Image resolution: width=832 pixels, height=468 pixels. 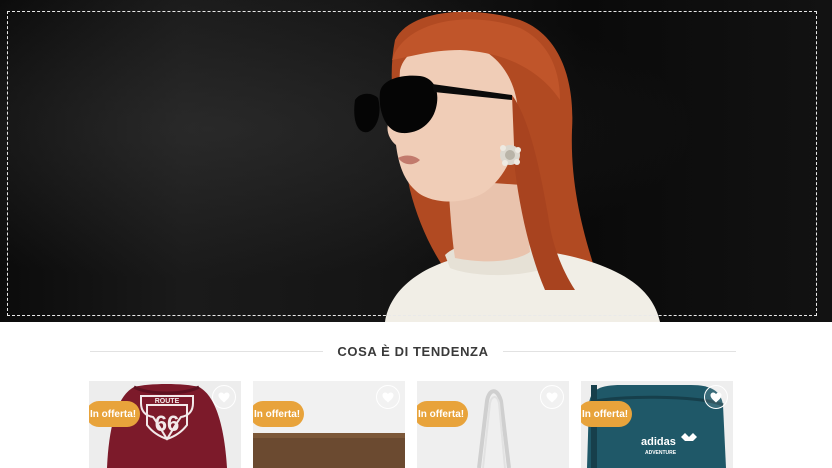 I want to click on trending-title: COSA È DI TENDENZA, so click(x=413, y=351).